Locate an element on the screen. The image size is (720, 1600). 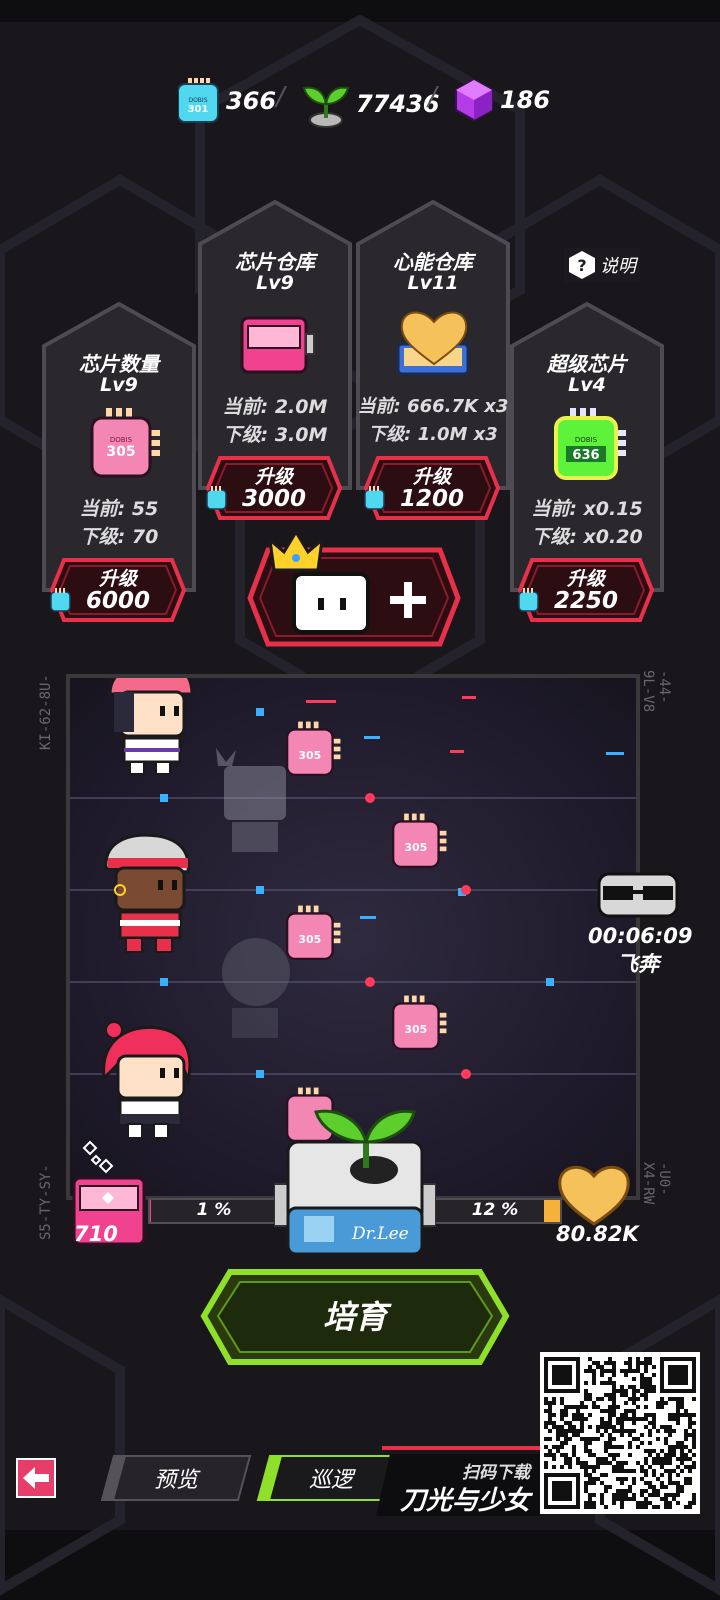
character-white-hair is located at coordinates (147, 893).